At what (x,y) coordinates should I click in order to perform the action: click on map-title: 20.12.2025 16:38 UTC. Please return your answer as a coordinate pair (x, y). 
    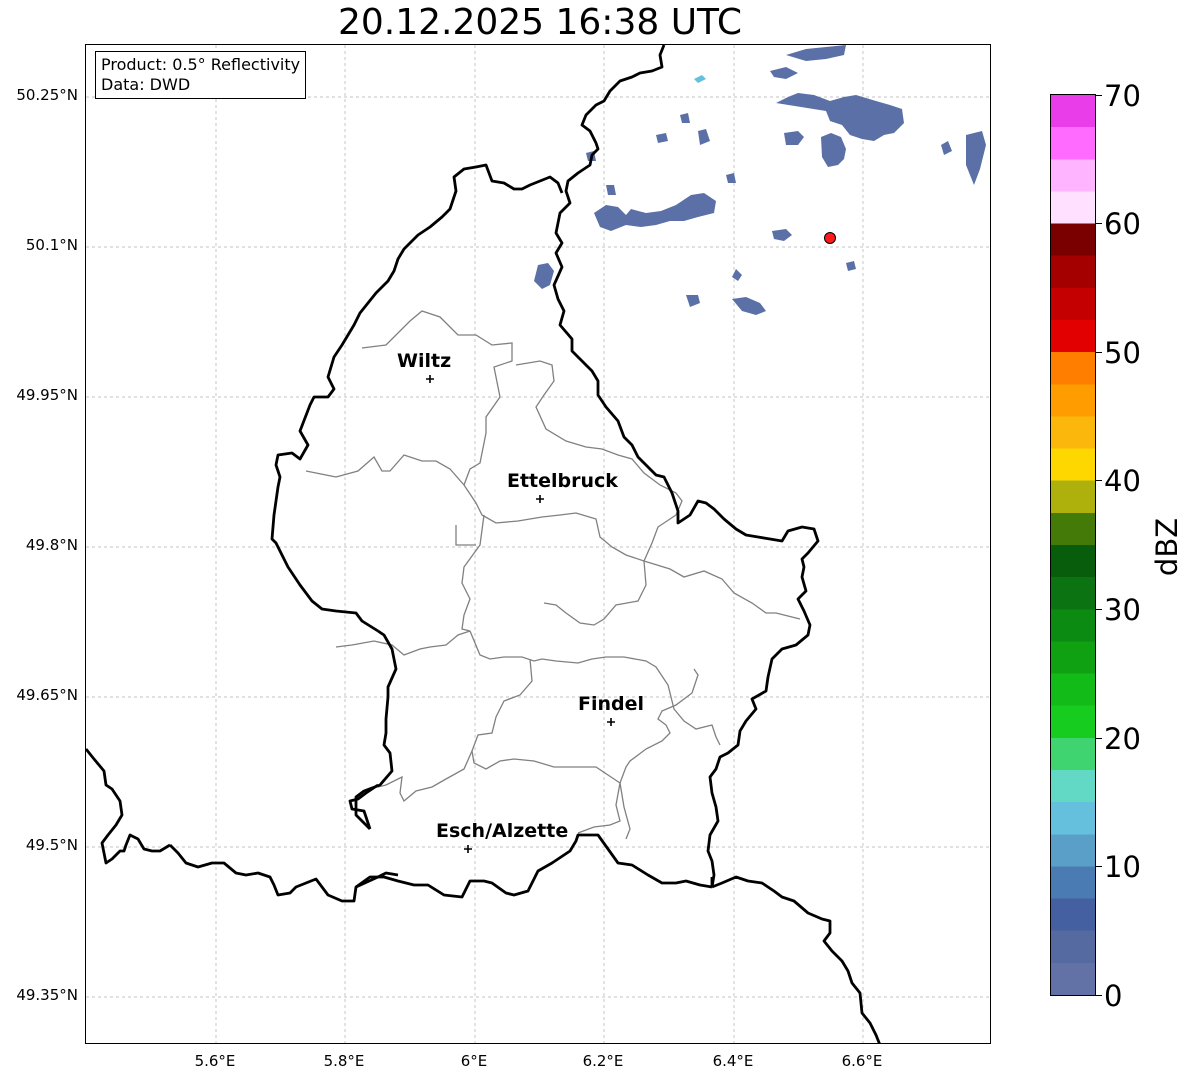
    Looking at the image, I should click on (540, 22).